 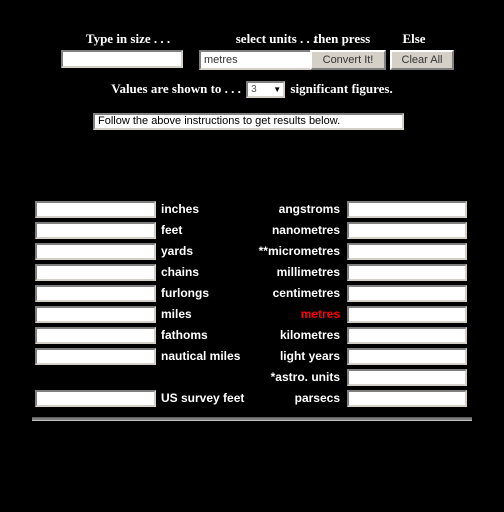 What do you see at coordinates (252, 399) in the screenshot?
I see `conversion-row: US survey feet parsecs` at bounding box center [252, 399].